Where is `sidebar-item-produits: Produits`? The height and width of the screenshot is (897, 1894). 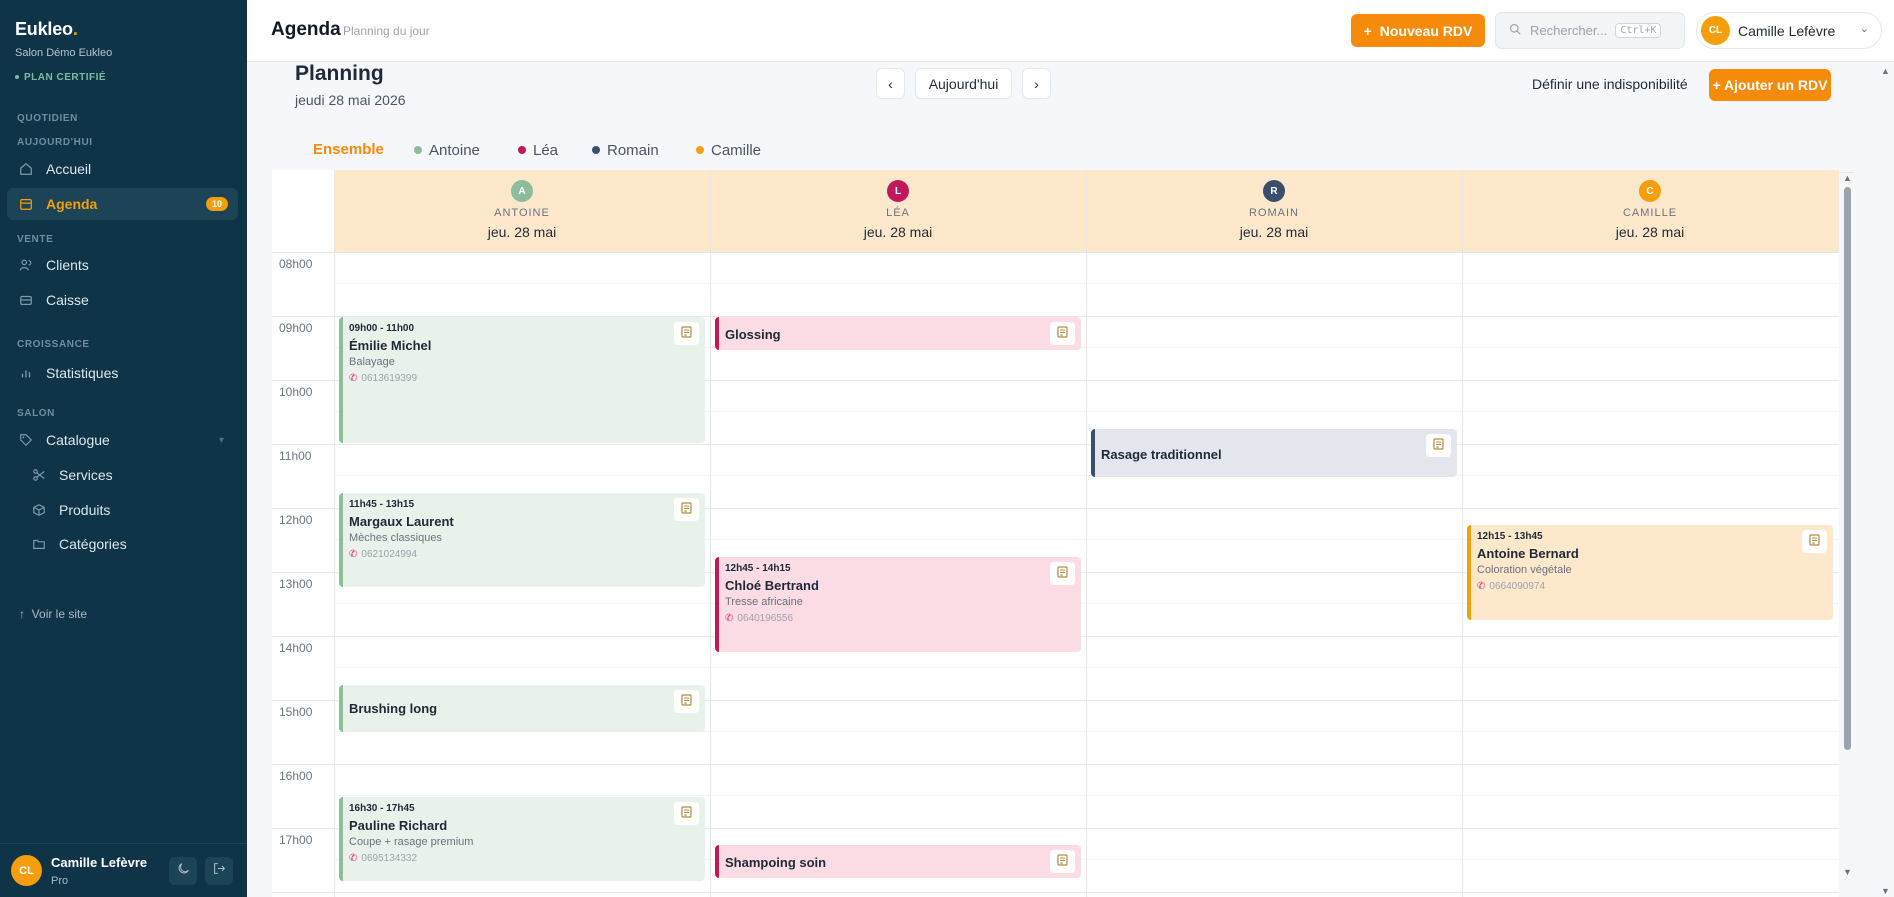 sidebar-item-produits: Produits is located at coordinates (129, 510).